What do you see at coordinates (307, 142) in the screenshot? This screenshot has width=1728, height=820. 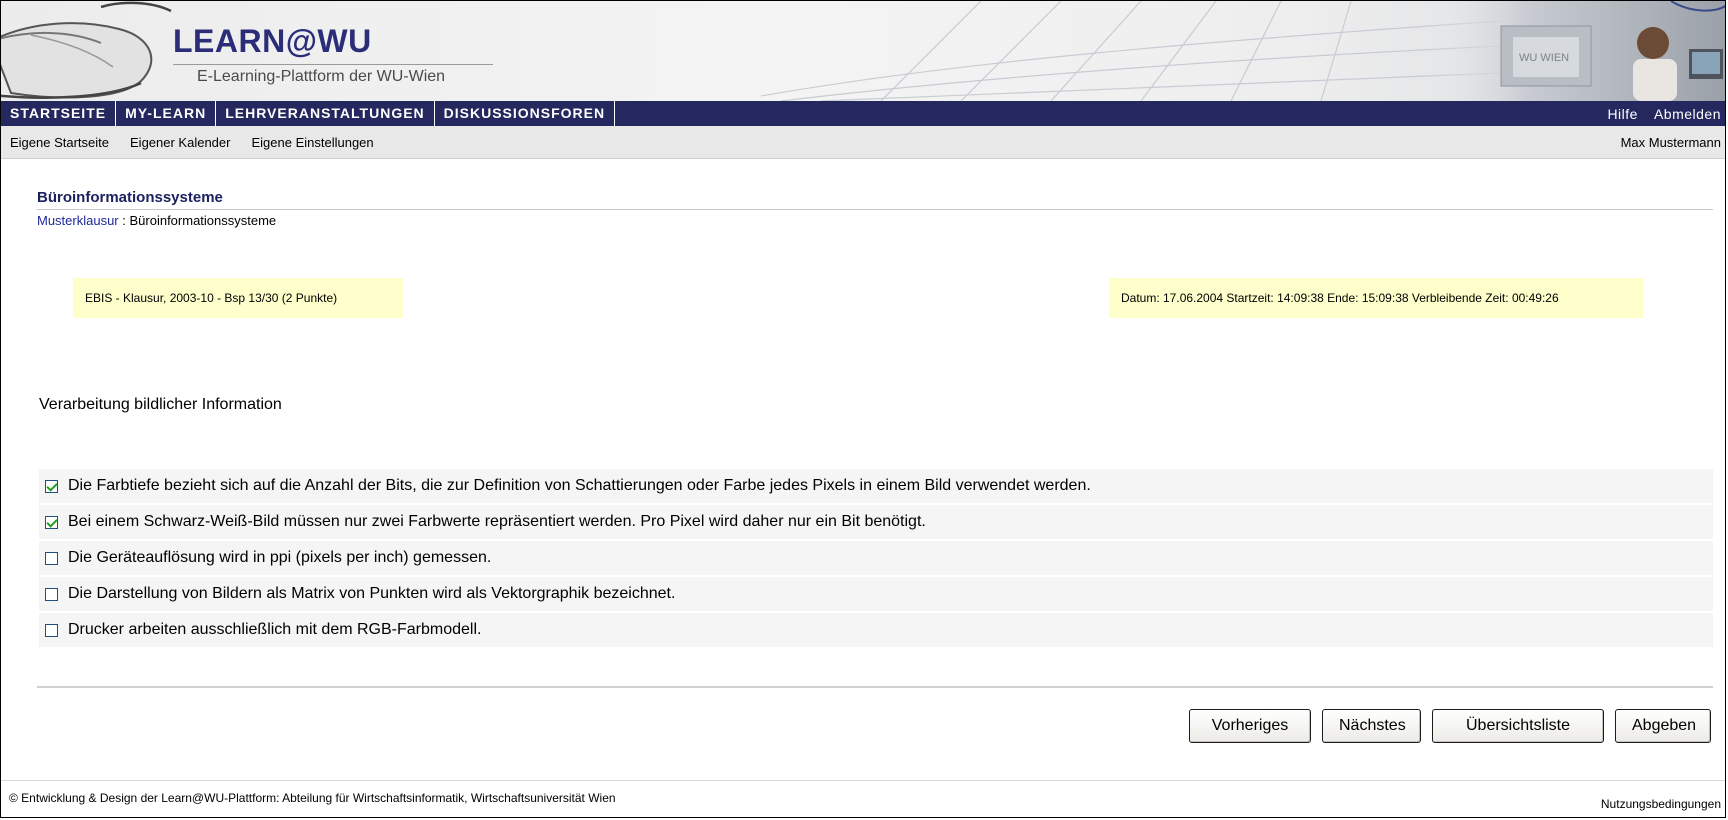 I see `subnav-own-settings: Eigene Einstellungen` at bounding box center [307, 142].